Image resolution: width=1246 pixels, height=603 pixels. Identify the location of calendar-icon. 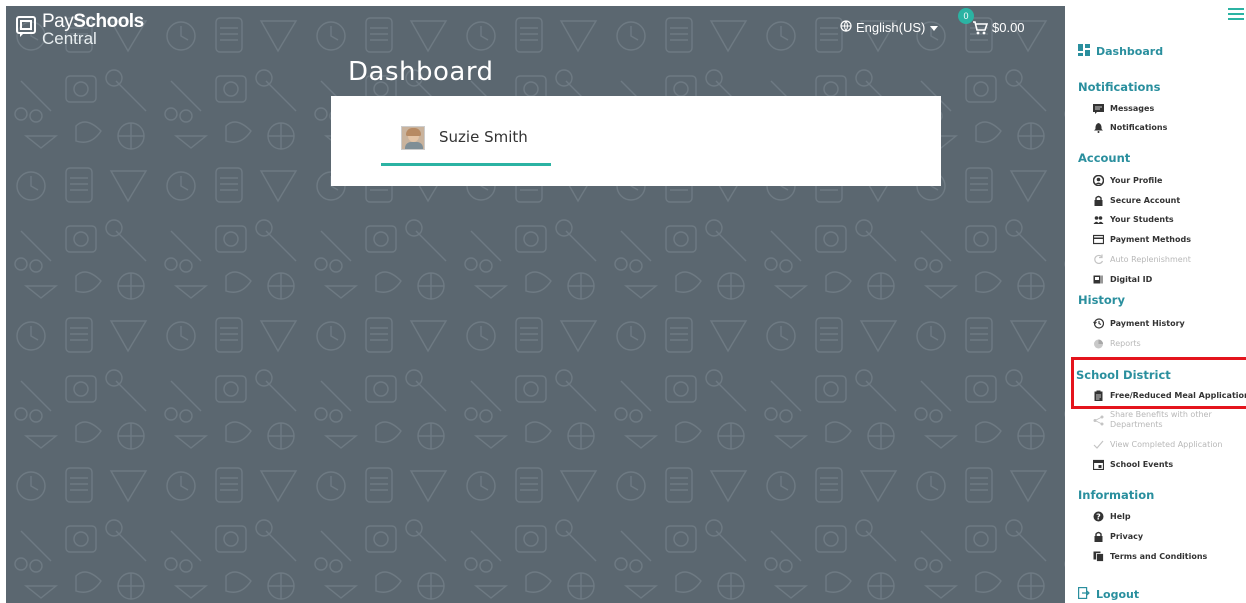
(1098, 465).